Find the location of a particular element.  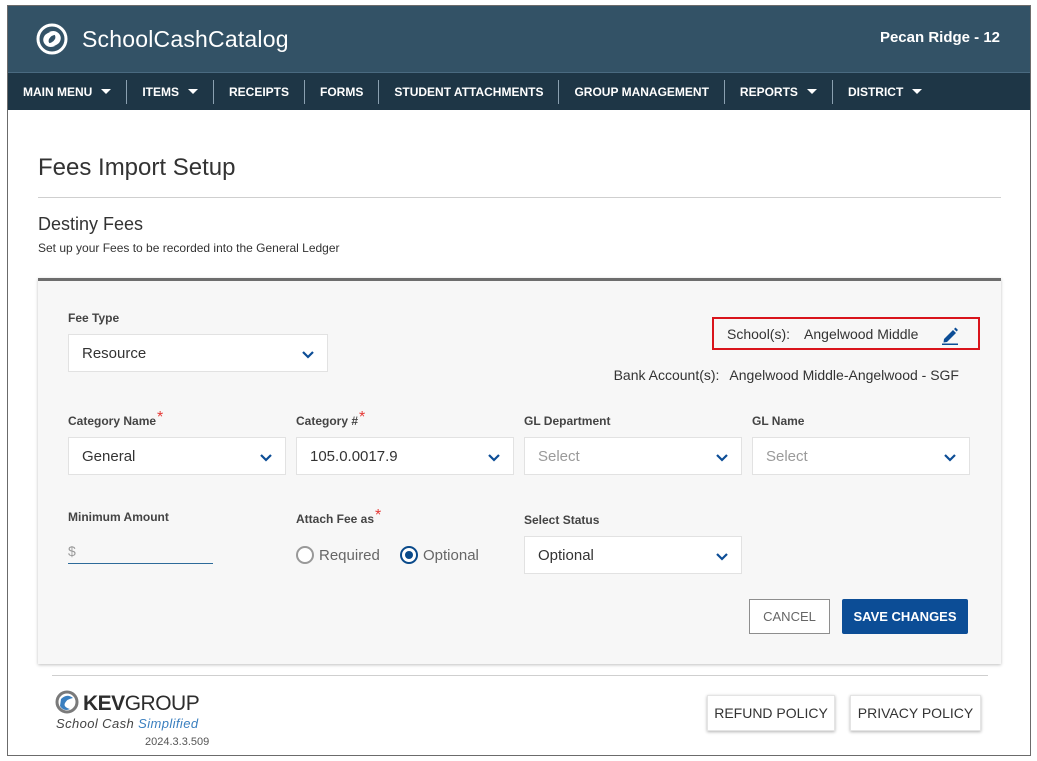

category-number-label: Category #* is located at coordinates (331, 419).